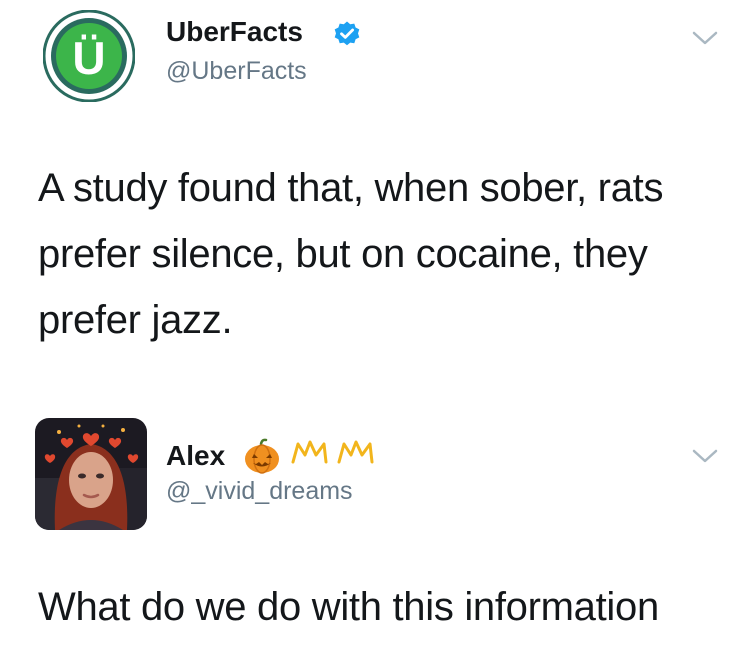 The image size is (750, 658). What do you see at coordinates (348, 607) in the screenshot?
I see `tweet-text: What do we do with this information` at bounding box center [348, 607].